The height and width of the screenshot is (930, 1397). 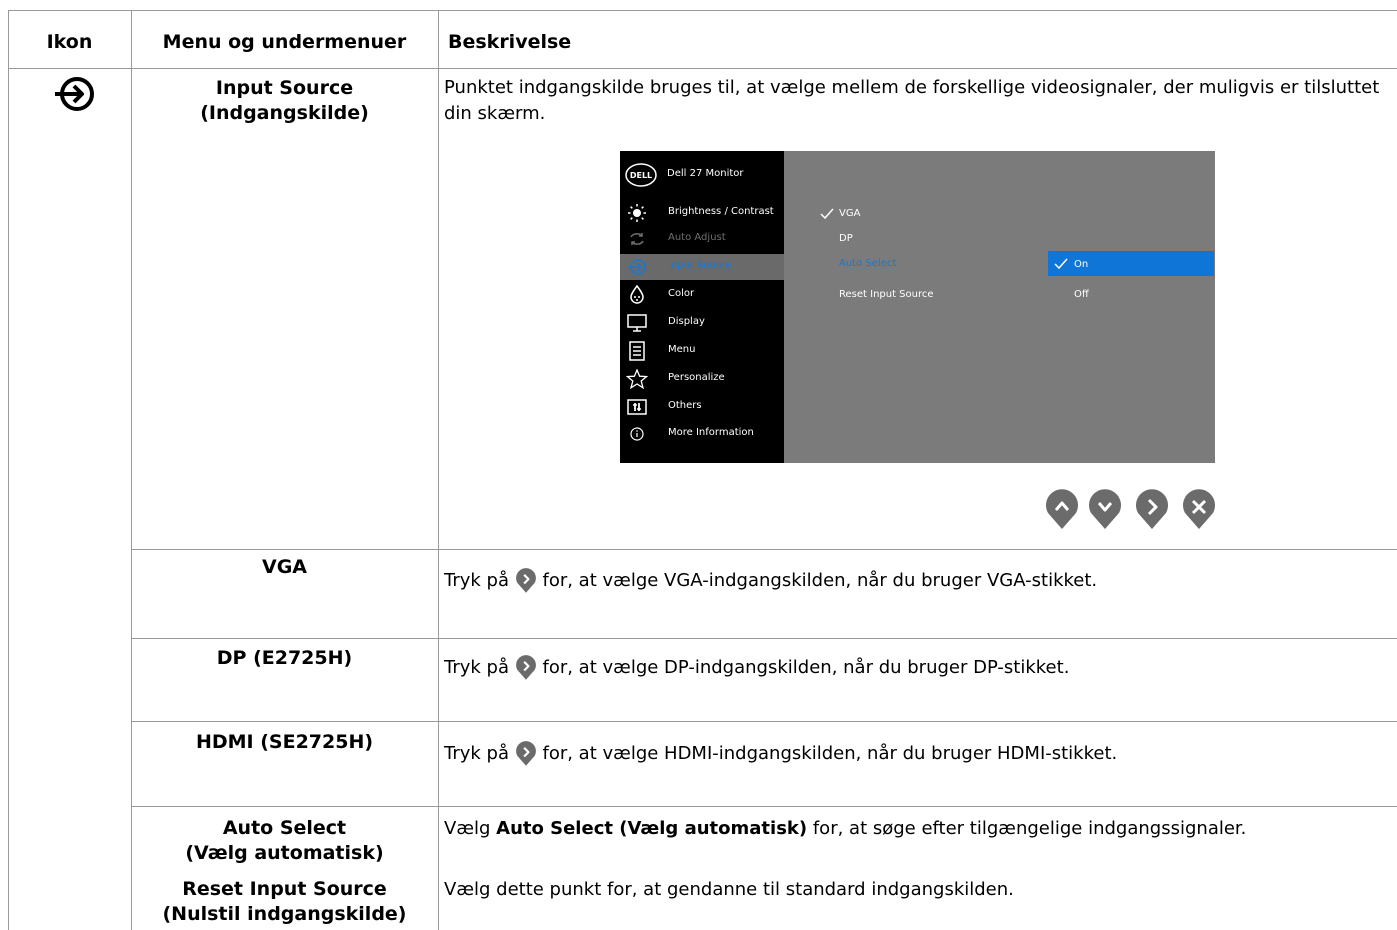 I want to click on menu-reset-line1: Reset Input Source, so click(x=284, y=889).